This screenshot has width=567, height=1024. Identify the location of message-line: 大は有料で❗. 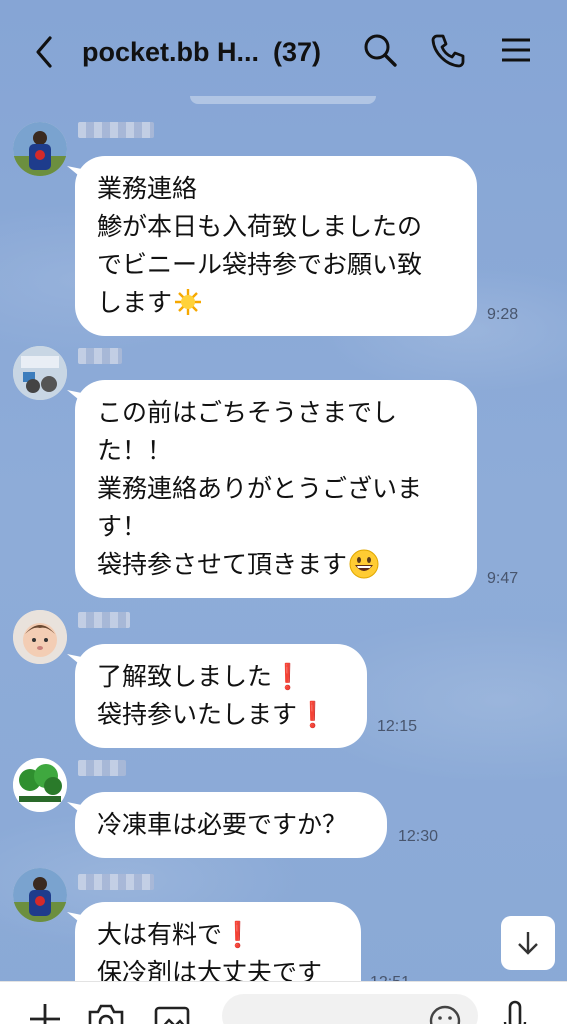
(175, 934).